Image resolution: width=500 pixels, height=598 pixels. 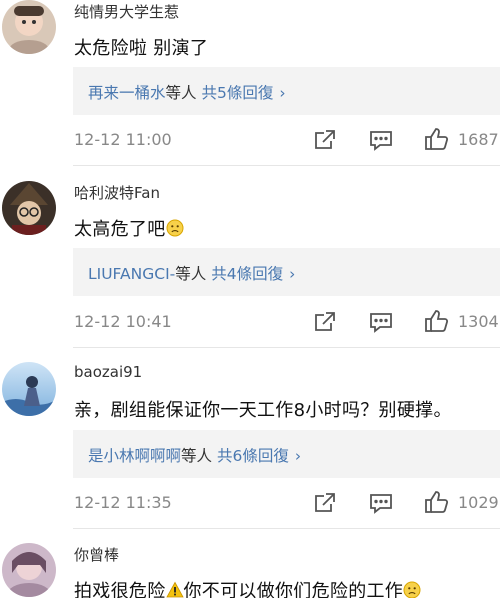 I want to click on reply-summary: LIUFANGCI-等人 共4條回復 ›, so click(x=286, y=272).